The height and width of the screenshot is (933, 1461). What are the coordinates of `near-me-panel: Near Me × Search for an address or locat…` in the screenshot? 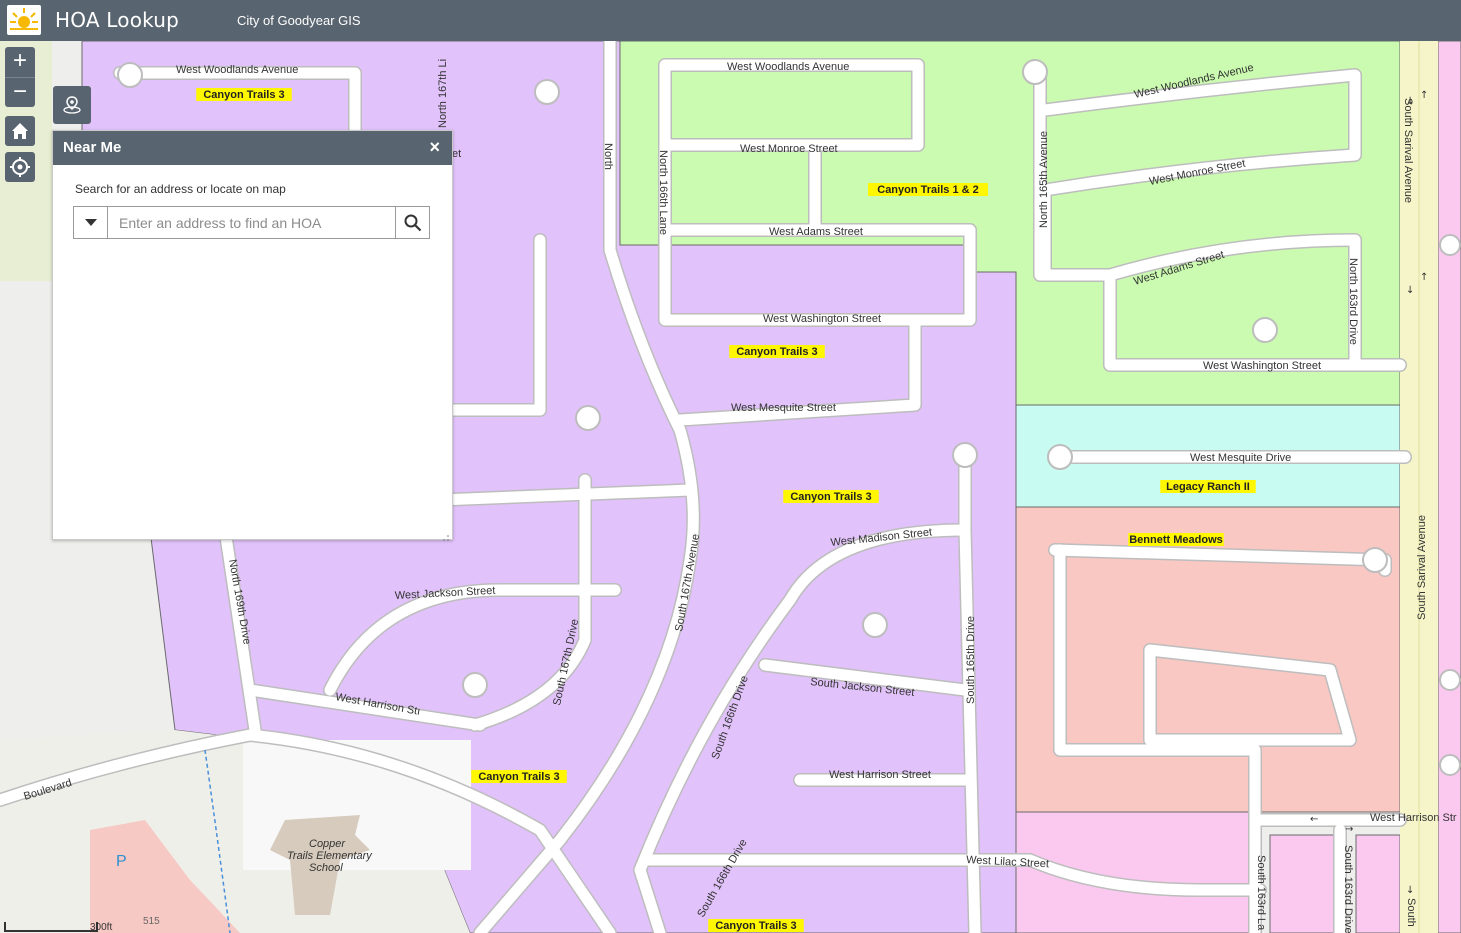 It's located at (252, 335).